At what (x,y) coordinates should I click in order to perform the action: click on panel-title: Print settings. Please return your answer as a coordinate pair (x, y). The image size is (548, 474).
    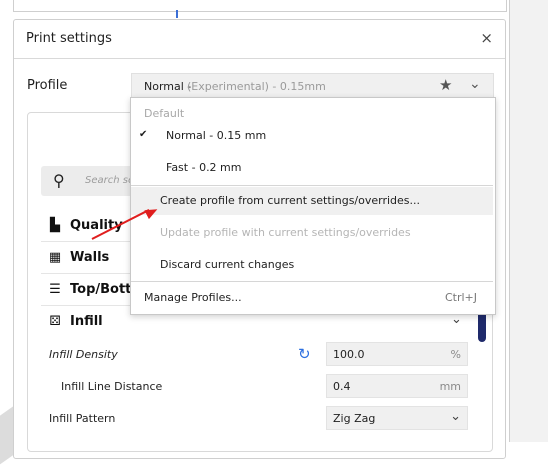
    Looking at the image, I should click on (69, 38).